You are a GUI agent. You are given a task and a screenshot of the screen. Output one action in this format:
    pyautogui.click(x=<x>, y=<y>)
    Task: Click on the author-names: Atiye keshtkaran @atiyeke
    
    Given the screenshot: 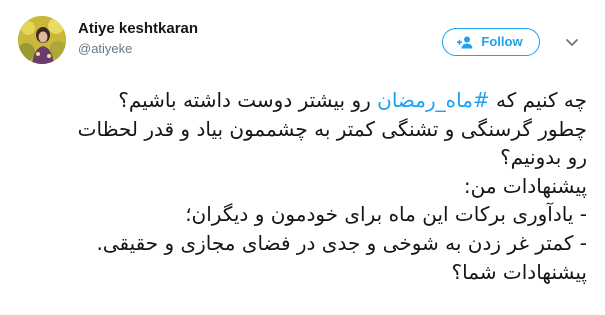 What is the action you would take?
    pyautogui.click(x=138, y=39)
    